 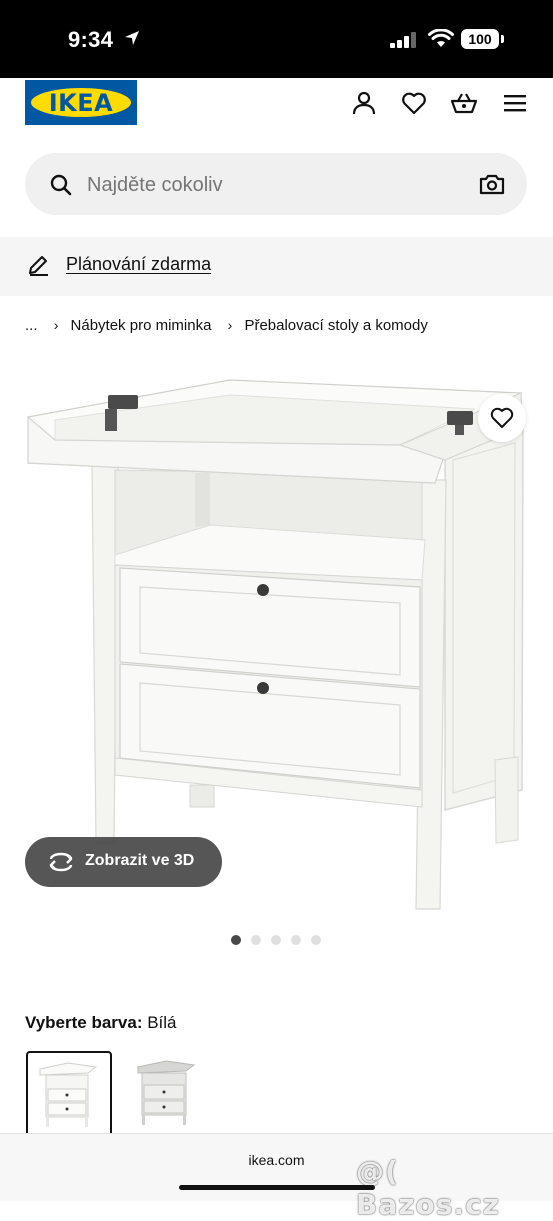 I want to click on planning-banner: Plánování zdarma, so click(x=276, y=266).